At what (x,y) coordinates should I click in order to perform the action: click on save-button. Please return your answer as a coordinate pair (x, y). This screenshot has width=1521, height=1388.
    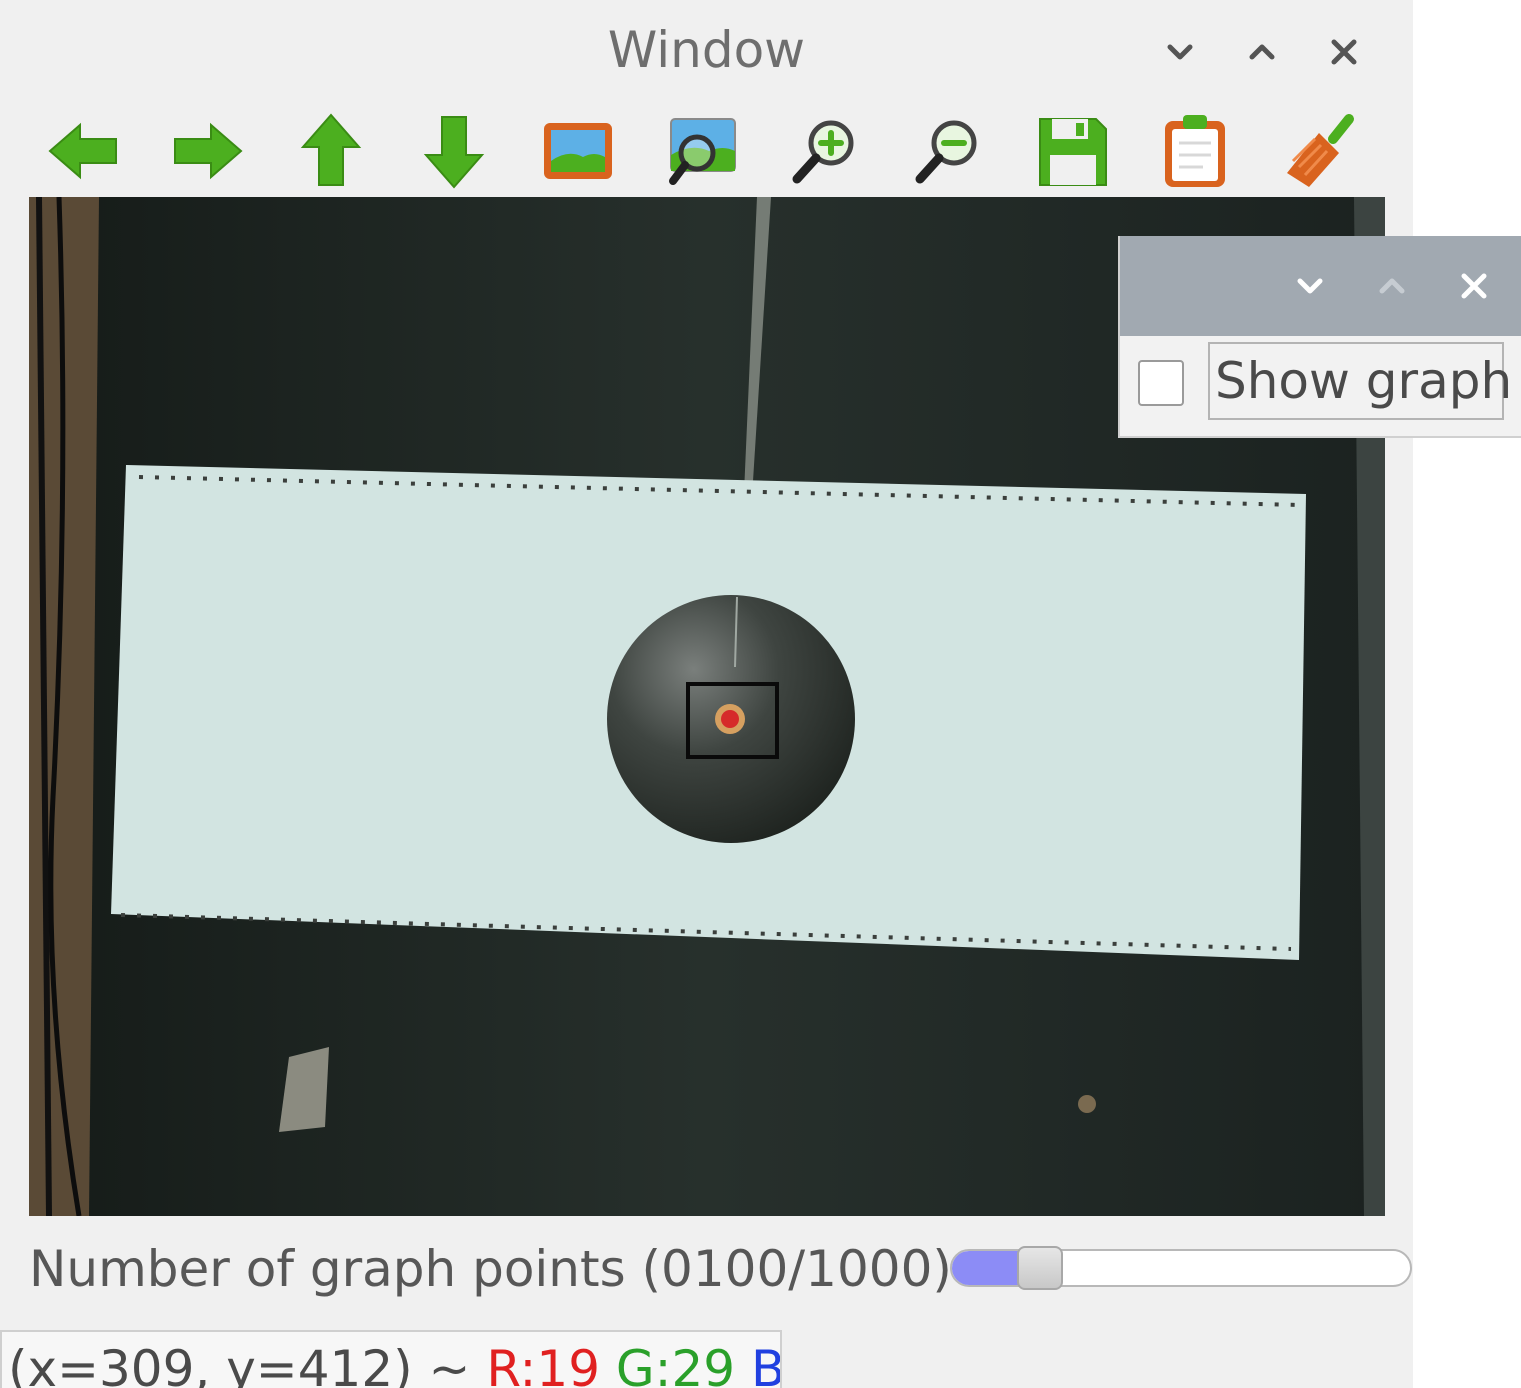
    Looking at the image, I should click on (1072, 151).